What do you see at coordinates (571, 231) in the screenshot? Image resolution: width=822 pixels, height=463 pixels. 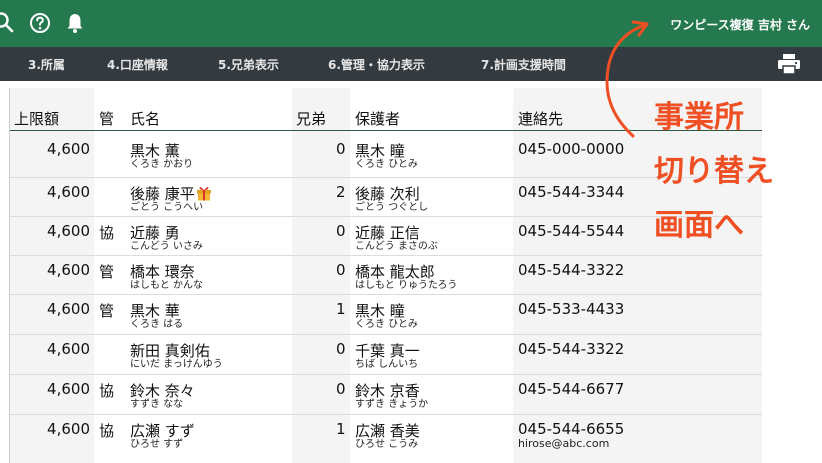 I see `cell-contact: 045-544-5544` at bounding box center [571, 231].